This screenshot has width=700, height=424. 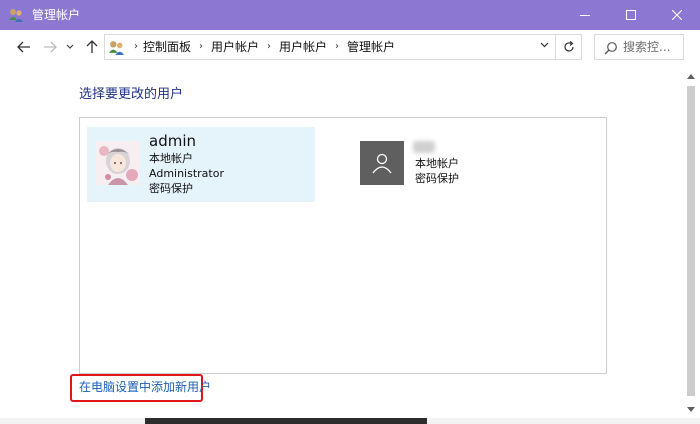 I want to click on minimize-icon, so click(x=585, y=15).